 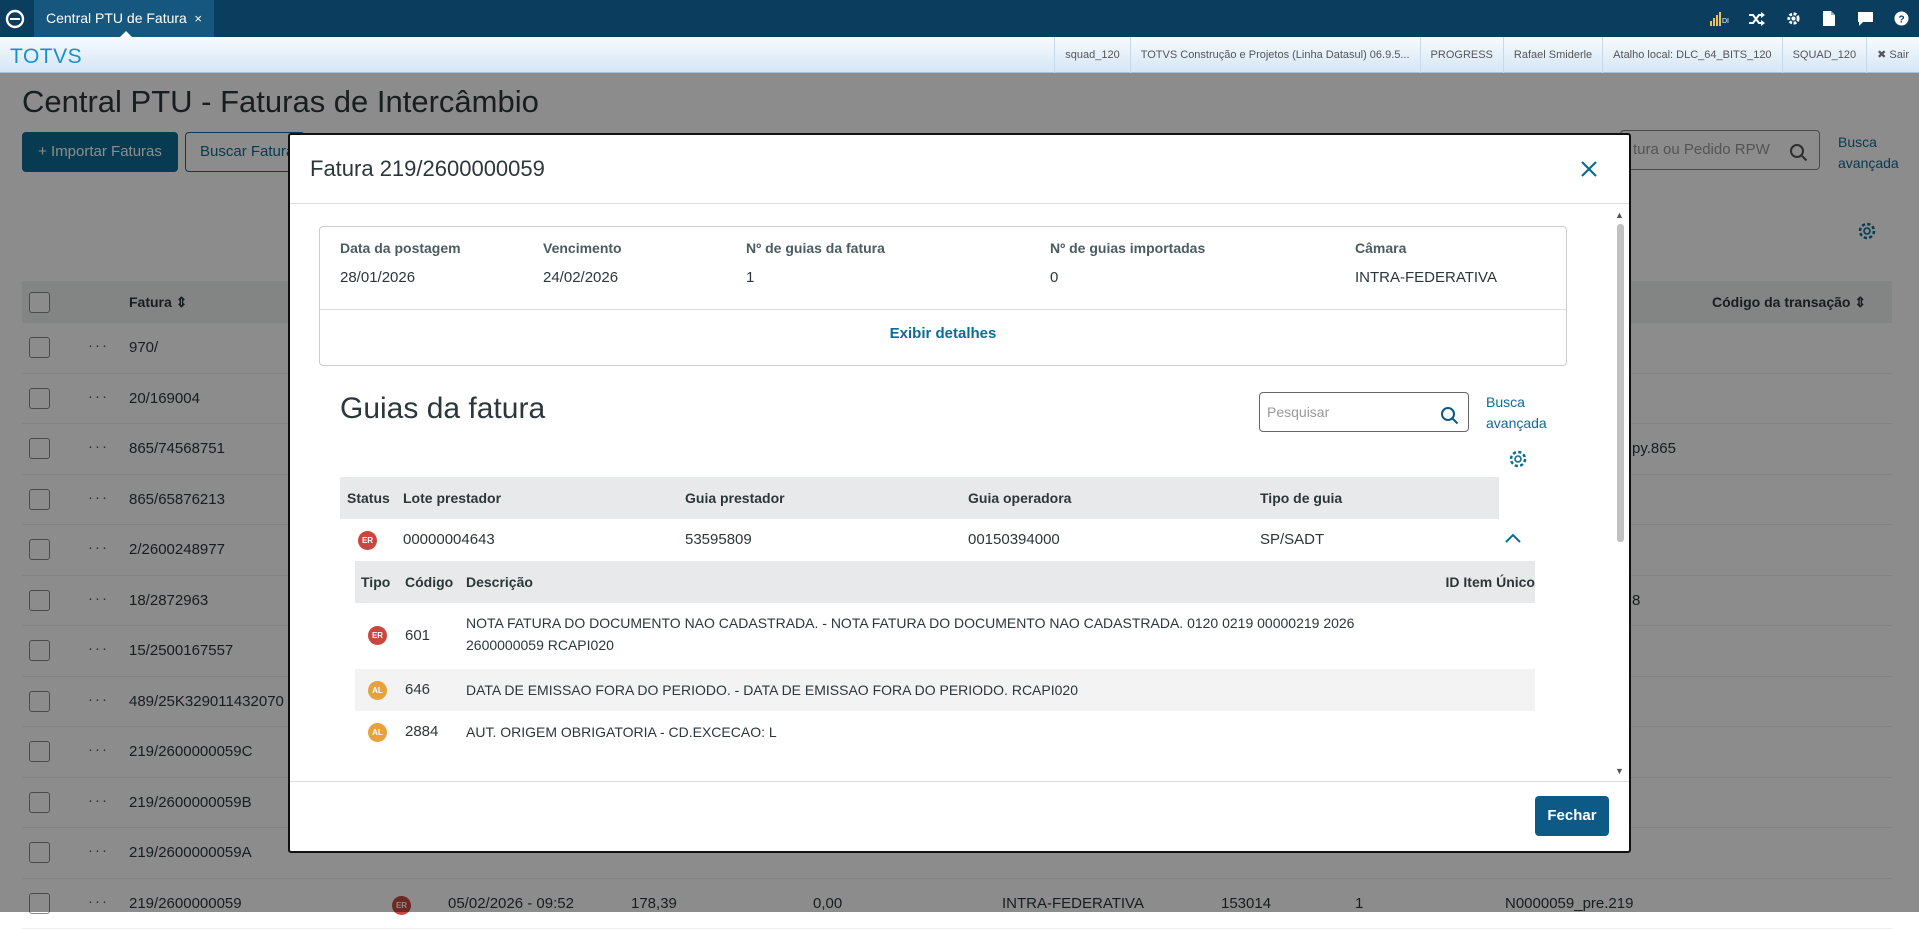 I want to click on gear-icon, so click(x=1793, y=18).